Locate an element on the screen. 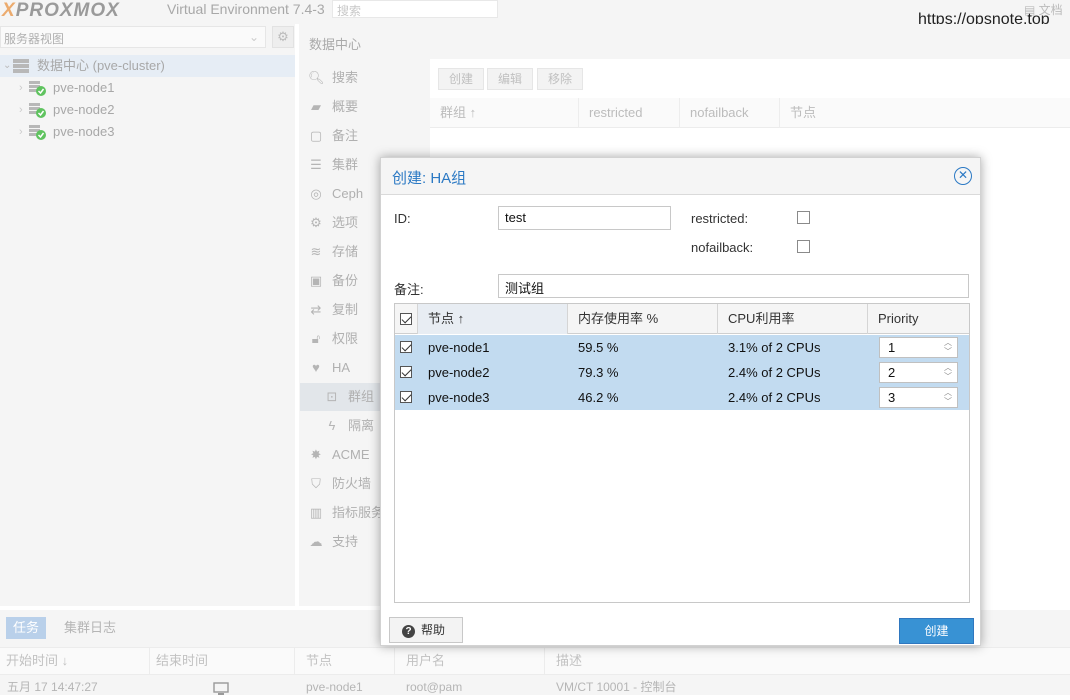 This screenshot has height=700, width=1070. comments-icon: ☁ is located at coordinates (316, 541).